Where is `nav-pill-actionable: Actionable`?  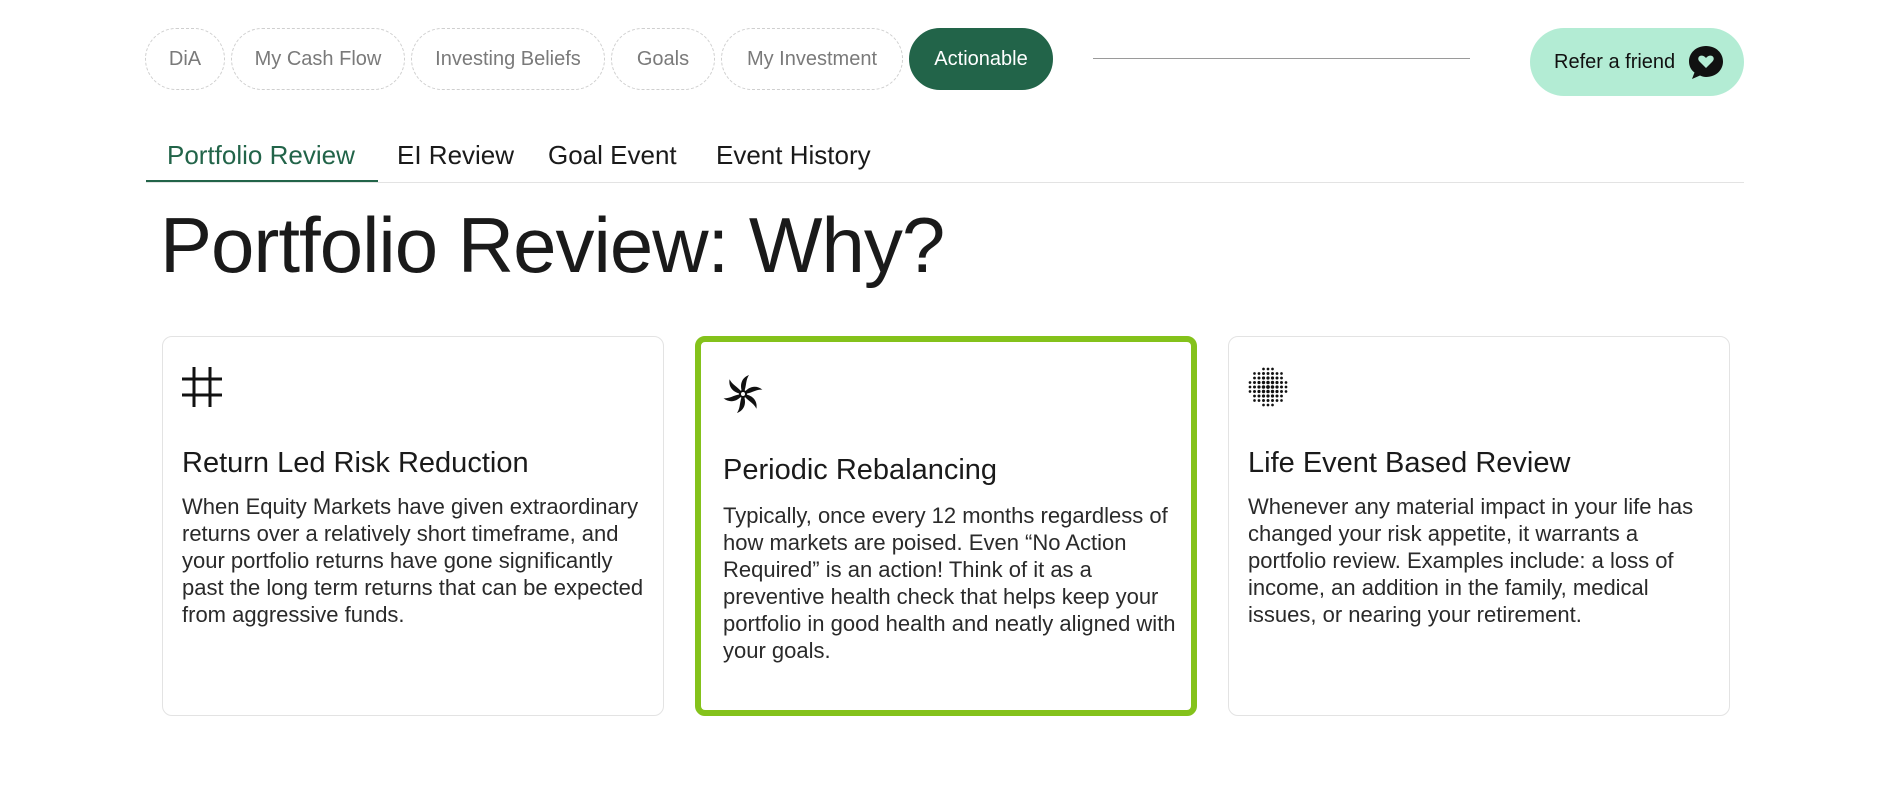
nav-pill-actionable: Actionable is located at coordinates (981, 59).